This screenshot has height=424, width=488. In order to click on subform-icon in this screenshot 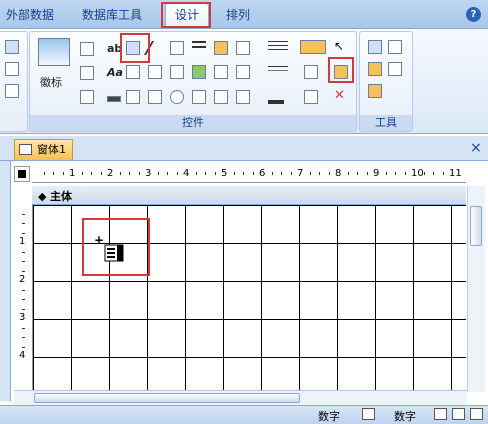, I will do `click(243, 48)`.